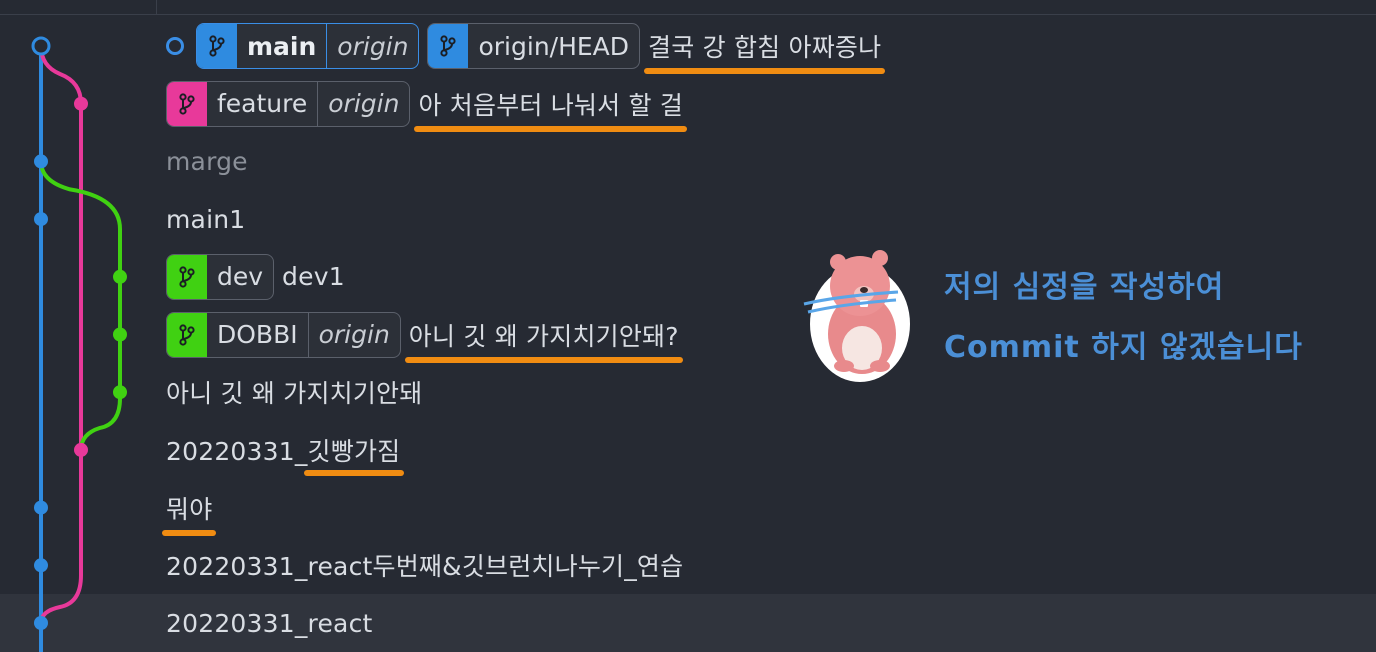 The width and height of the screenshot is (1376, 652). I want to click on commit-row-content: feature origin 아 처음부터 나눠서 할 걸, so click(426, 104).